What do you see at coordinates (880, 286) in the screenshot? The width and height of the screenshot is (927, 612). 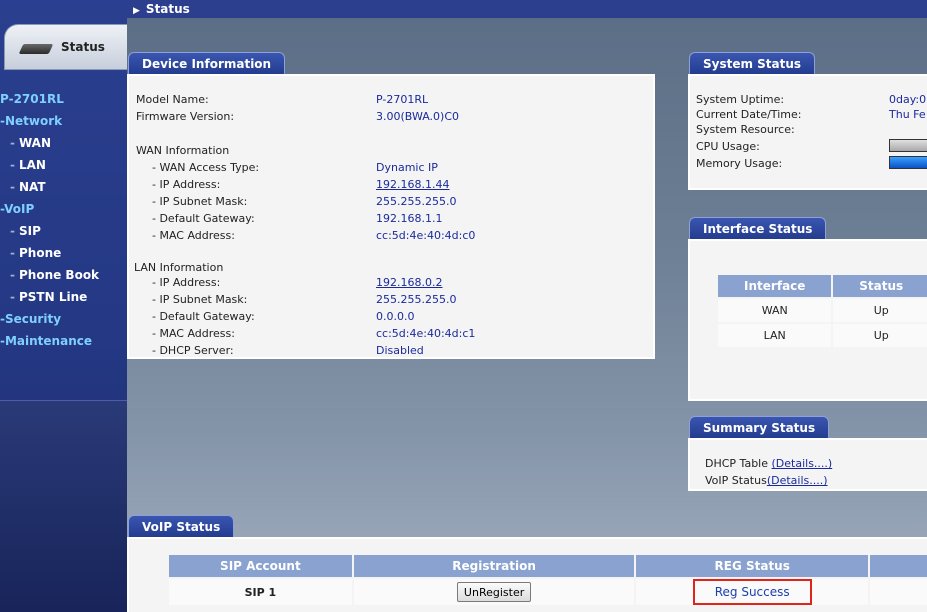 I see `status-header: Status` at bounding box center [880, 286].